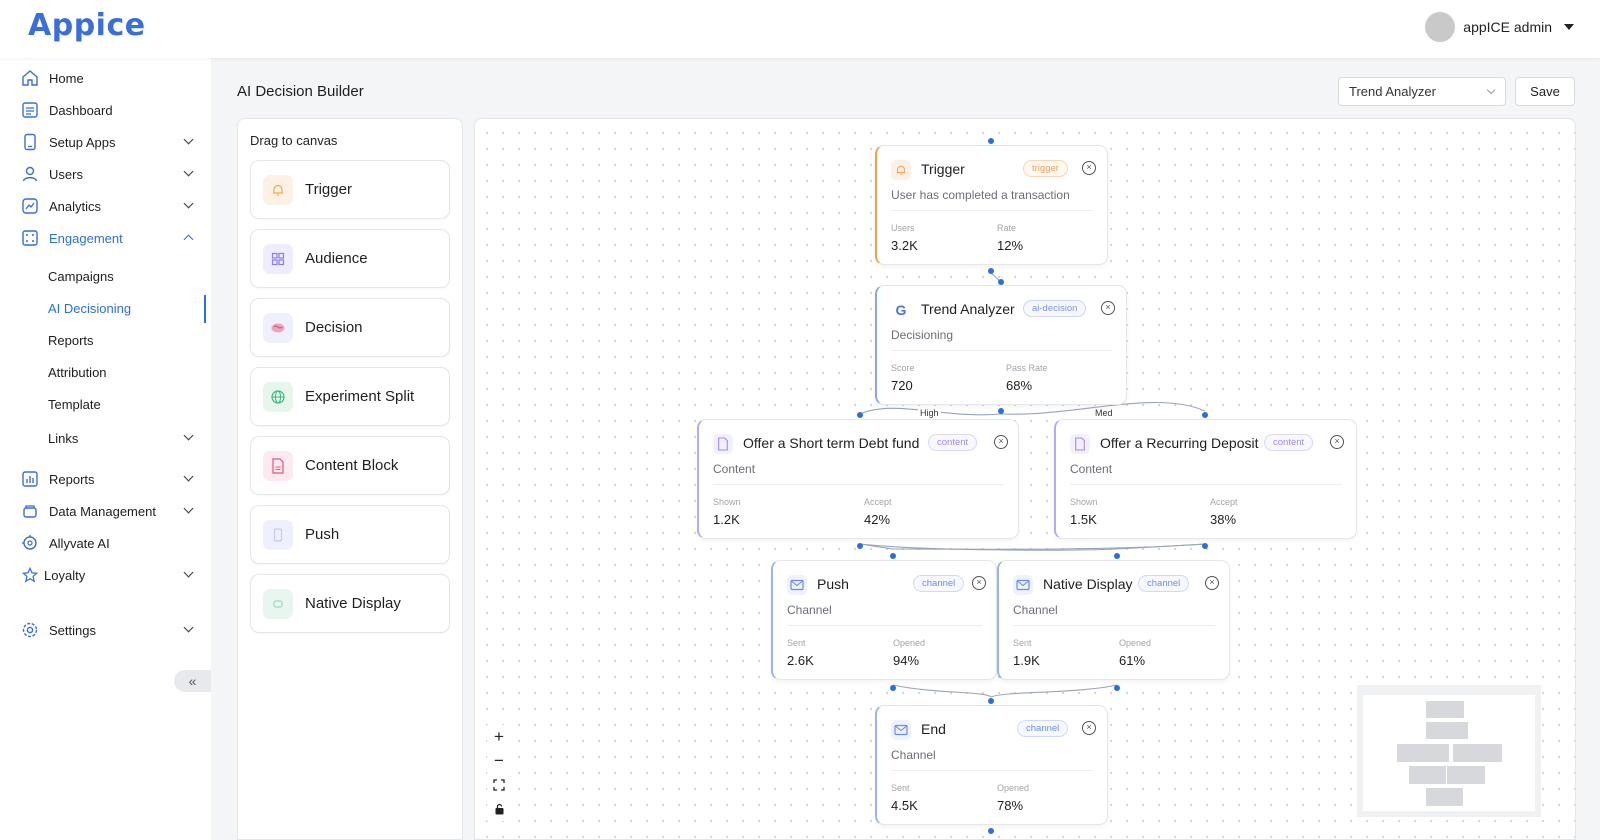 This screenshot has height=840, width=1600. I want to click on fit-view-icon, so click(499, 785).